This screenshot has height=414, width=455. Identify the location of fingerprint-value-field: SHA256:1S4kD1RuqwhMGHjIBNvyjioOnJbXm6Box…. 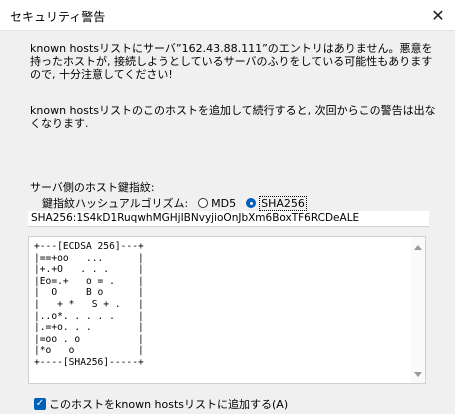
(228, 219).